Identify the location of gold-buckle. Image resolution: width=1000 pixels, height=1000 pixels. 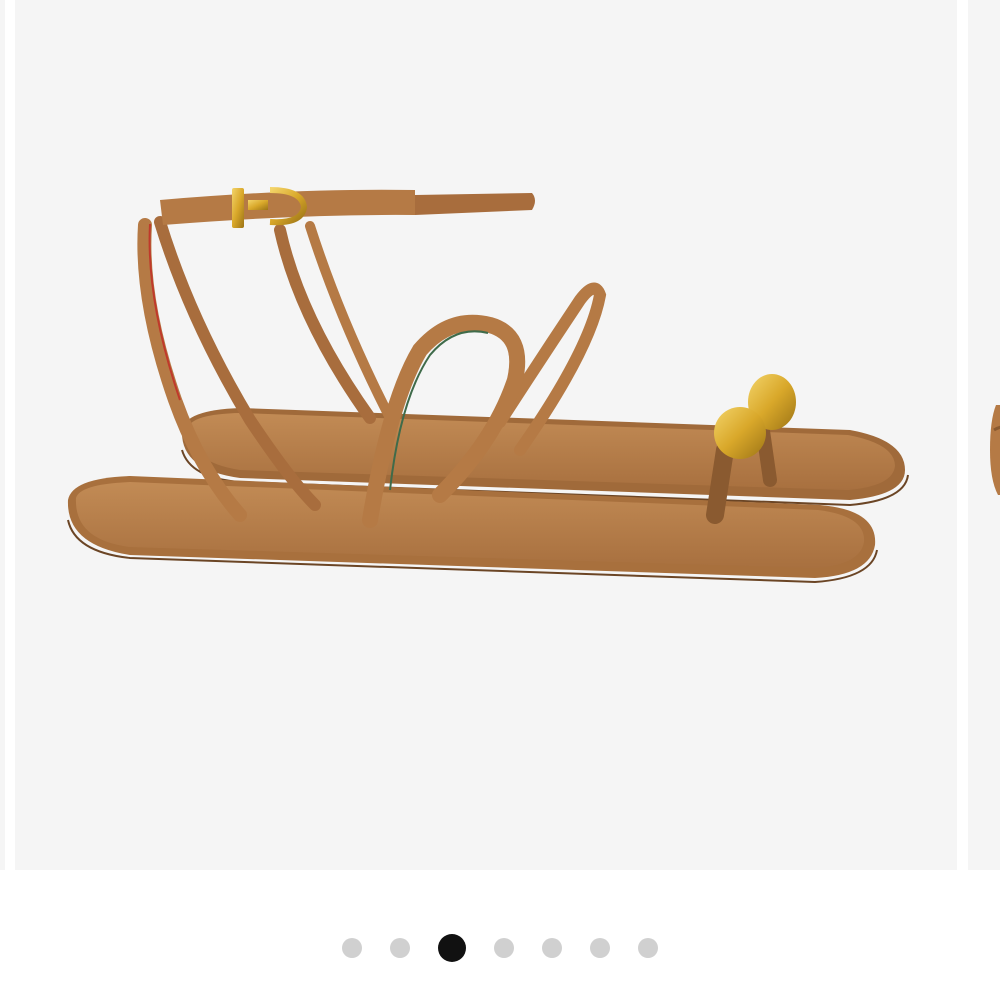
(238, 208).